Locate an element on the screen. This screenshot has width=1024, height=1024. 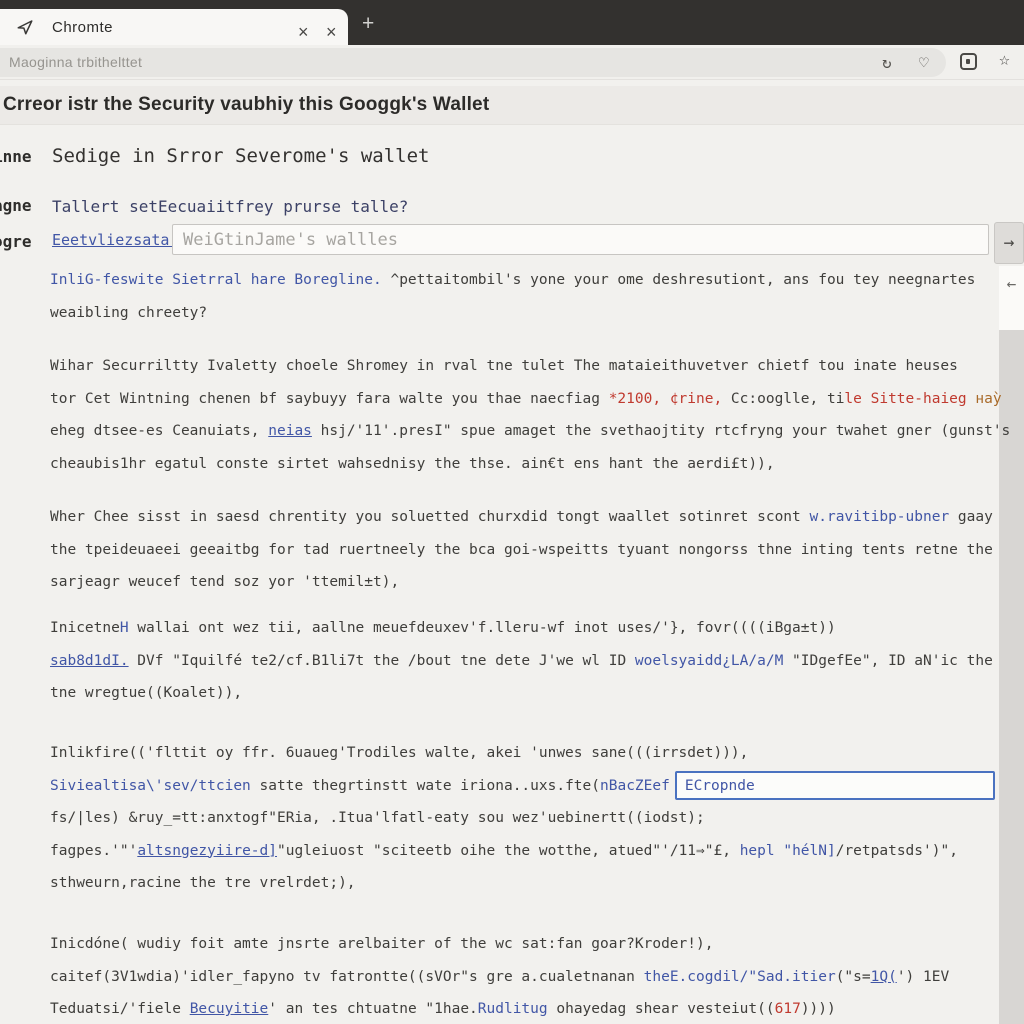
text-link: InliG-feswite Sietrral hare Boregline. is located at coordinates (216, 280).